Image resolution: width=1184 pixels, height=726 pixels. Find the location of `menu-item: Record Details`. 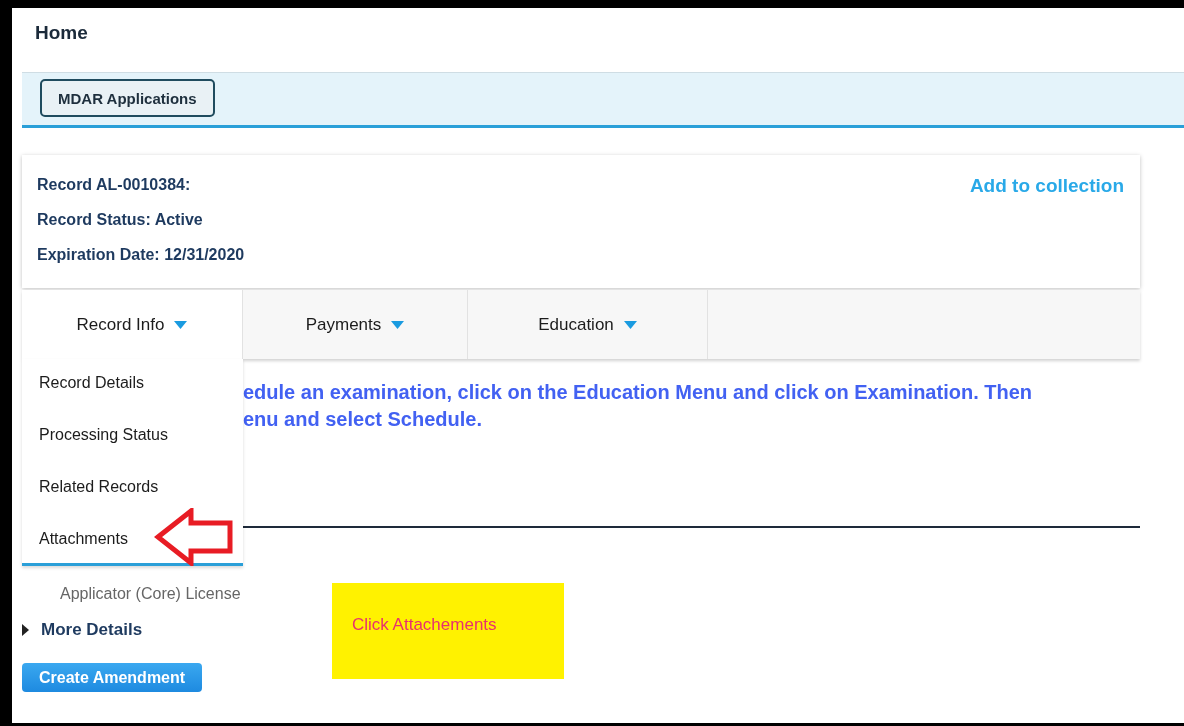

menu-item: Record Details is located at coordinates (83, 383).